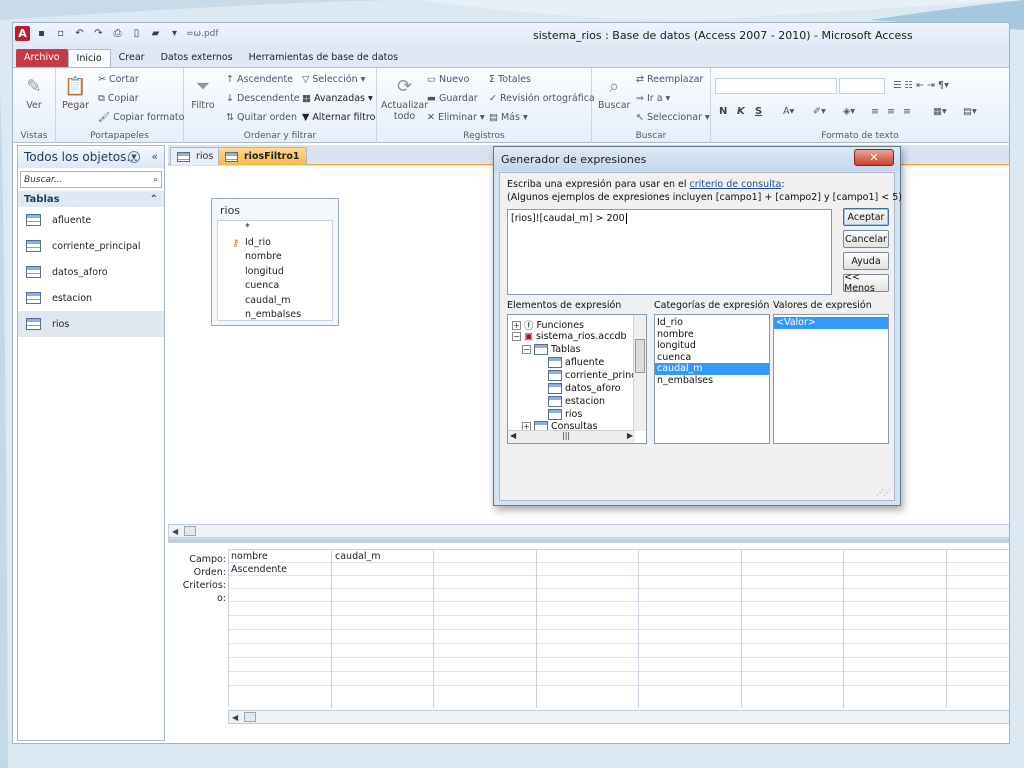 The width and height of the screenshot is (1024, 768). What do you see at coordinates (883, 492) in the screenshot?
I see `resize-grip-icon: ⋰⋰` at bounding box center [883, 492].